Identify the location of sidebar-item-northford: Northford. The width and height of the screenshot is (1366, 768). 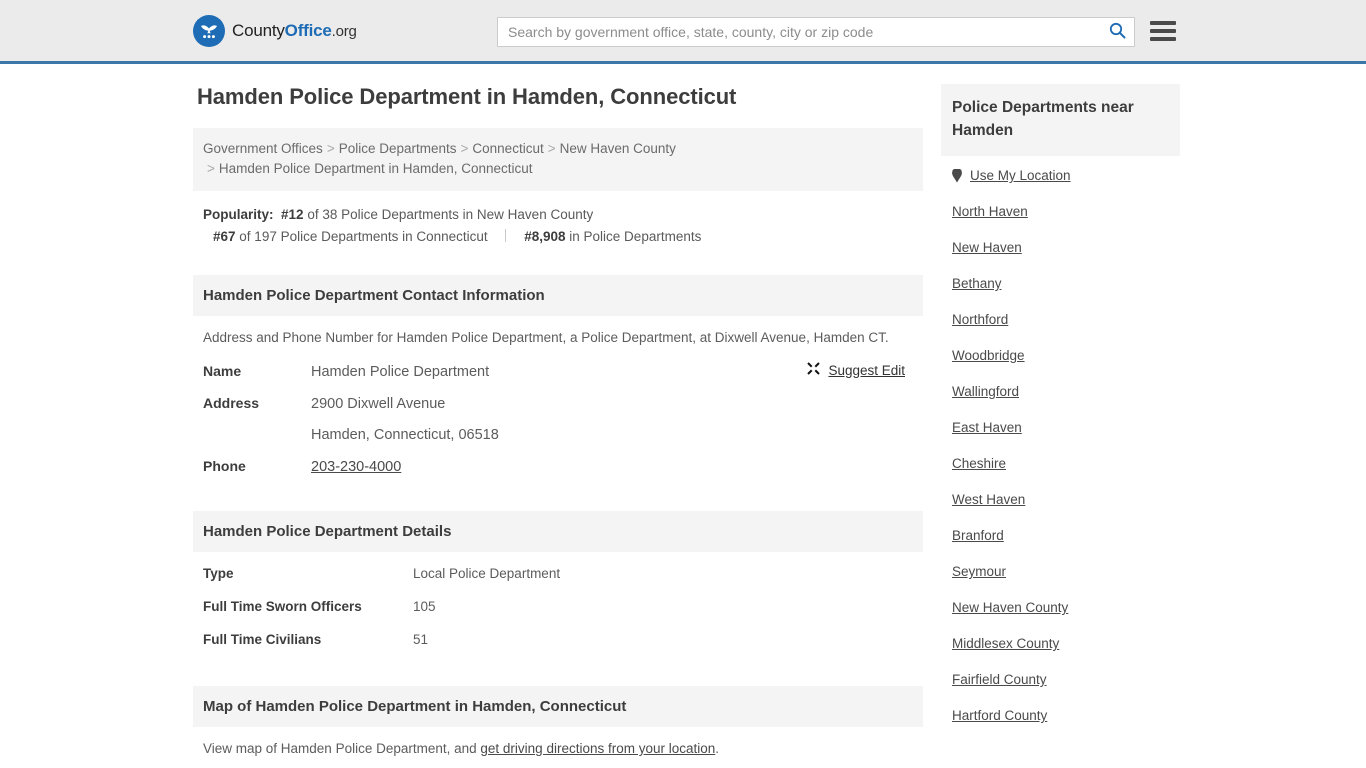
(1066, 319).